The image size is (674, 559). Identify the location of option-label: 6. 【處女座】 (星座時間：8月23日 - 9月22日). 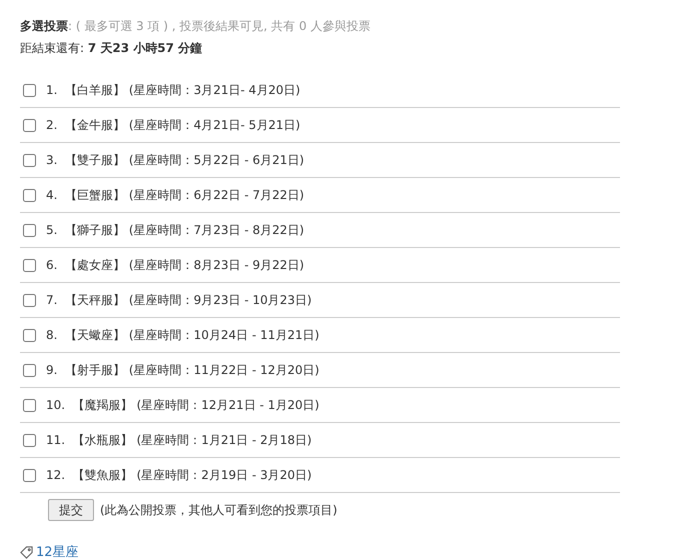
(175, 265).